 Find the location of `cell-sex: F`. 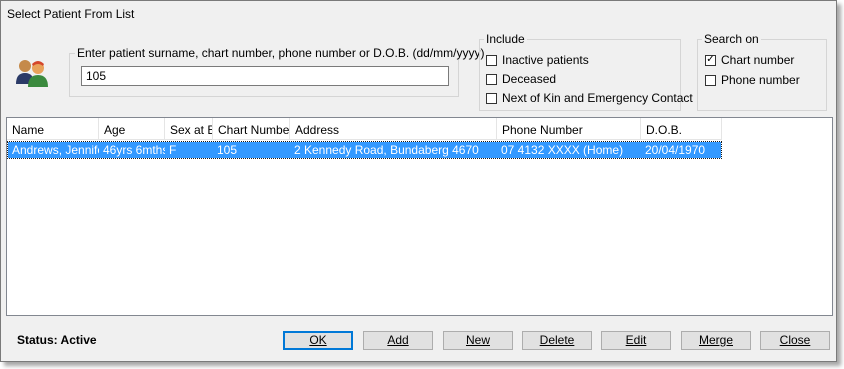

cell-sex: F is located at coordinates (173, 150).